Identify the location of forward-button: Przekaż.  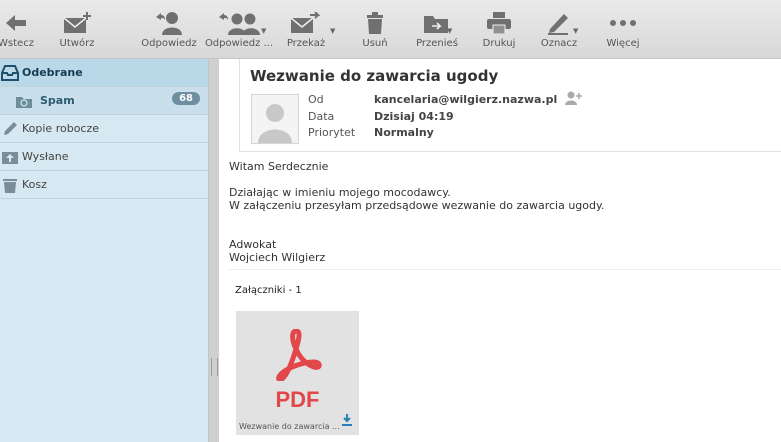
(306, 29).